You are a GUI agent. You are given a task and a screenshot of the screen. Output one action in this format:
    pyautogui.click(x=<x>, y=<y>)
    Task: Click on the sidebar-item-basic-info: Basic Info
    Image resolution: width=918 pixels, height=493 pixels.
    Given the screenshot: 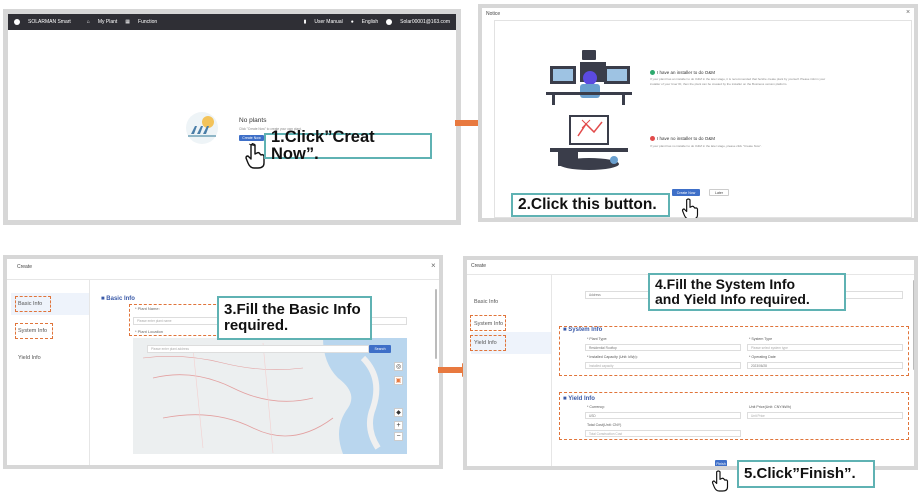 What is the action you would take?
    pyautogui.click(x=484, y=302)
    